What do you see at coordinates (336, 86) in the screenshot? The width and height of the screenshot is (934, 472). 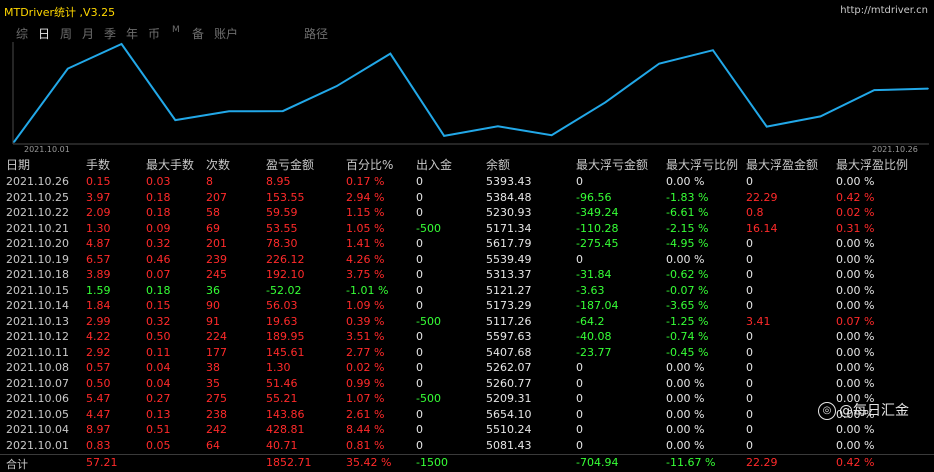 I see `balance-point-2021.10.11` at bounding box center [336, 86].